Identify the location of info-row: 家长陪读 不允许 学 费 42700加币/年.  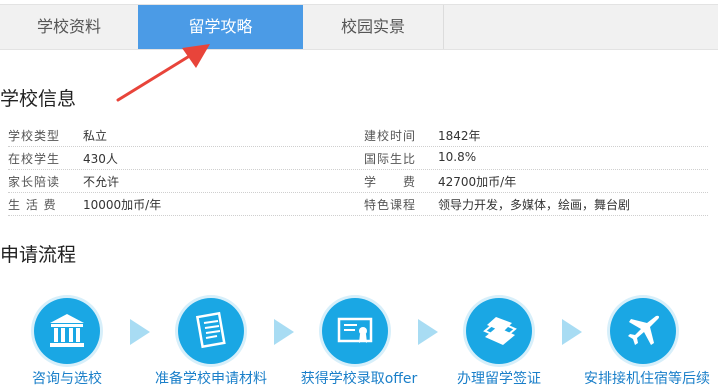
(358, 181).